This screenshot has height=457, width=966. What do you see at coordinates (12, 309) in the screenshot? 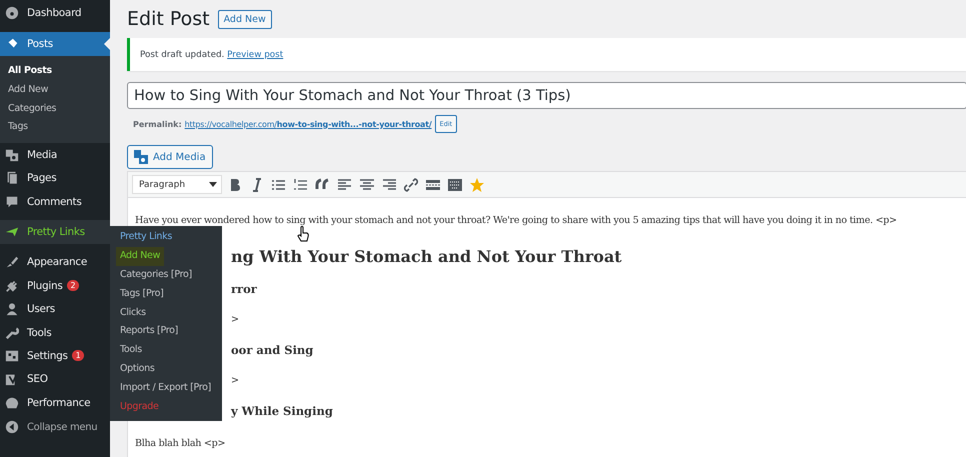
I see `user-icon` at bounding box center [12, 309].